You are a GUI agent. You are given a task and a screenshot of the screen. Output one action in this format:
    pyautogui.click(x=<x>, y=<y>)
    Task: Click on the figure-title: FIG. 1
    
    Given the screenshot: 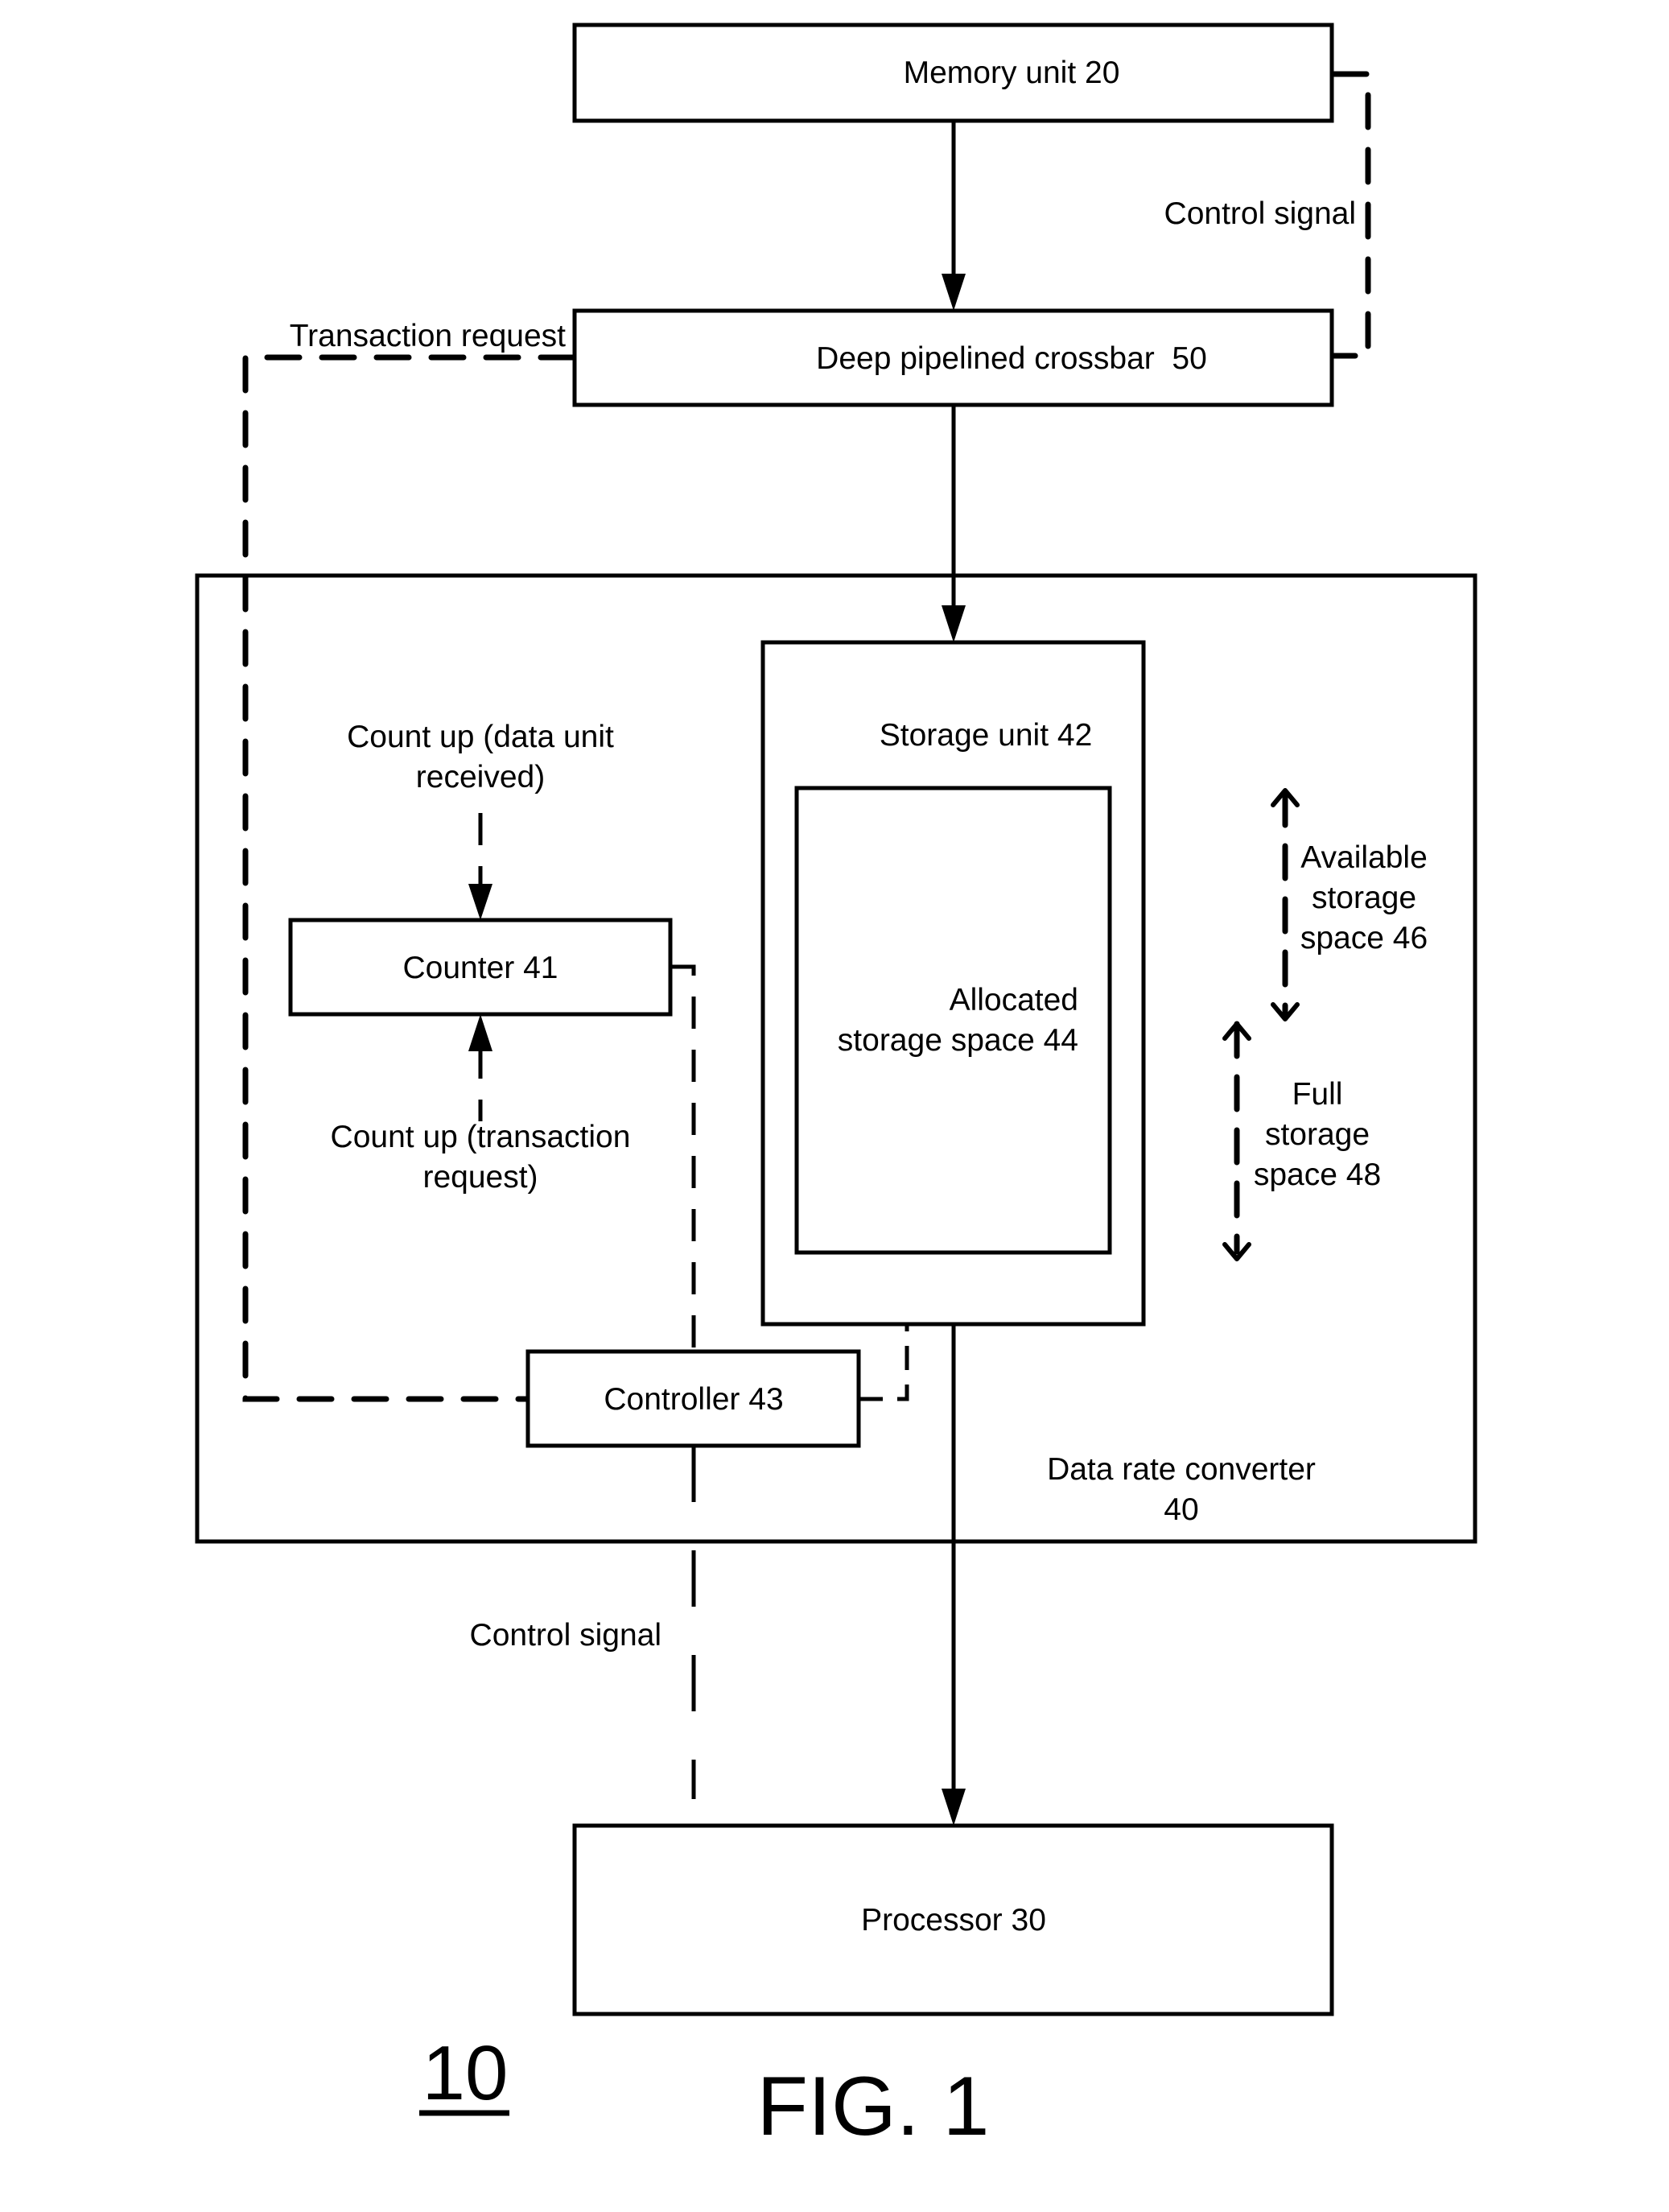 What is the action you would take?
    pyautogui.click(x=873, y=2106)
    